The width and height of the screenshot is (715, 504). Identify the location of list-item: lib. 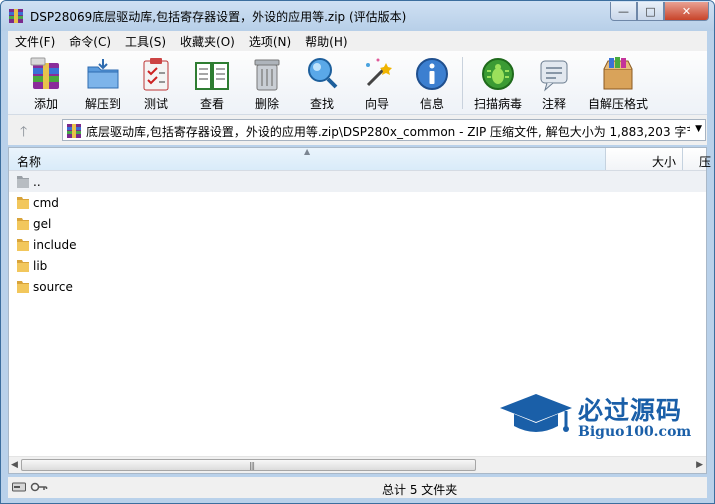
(357, 265).